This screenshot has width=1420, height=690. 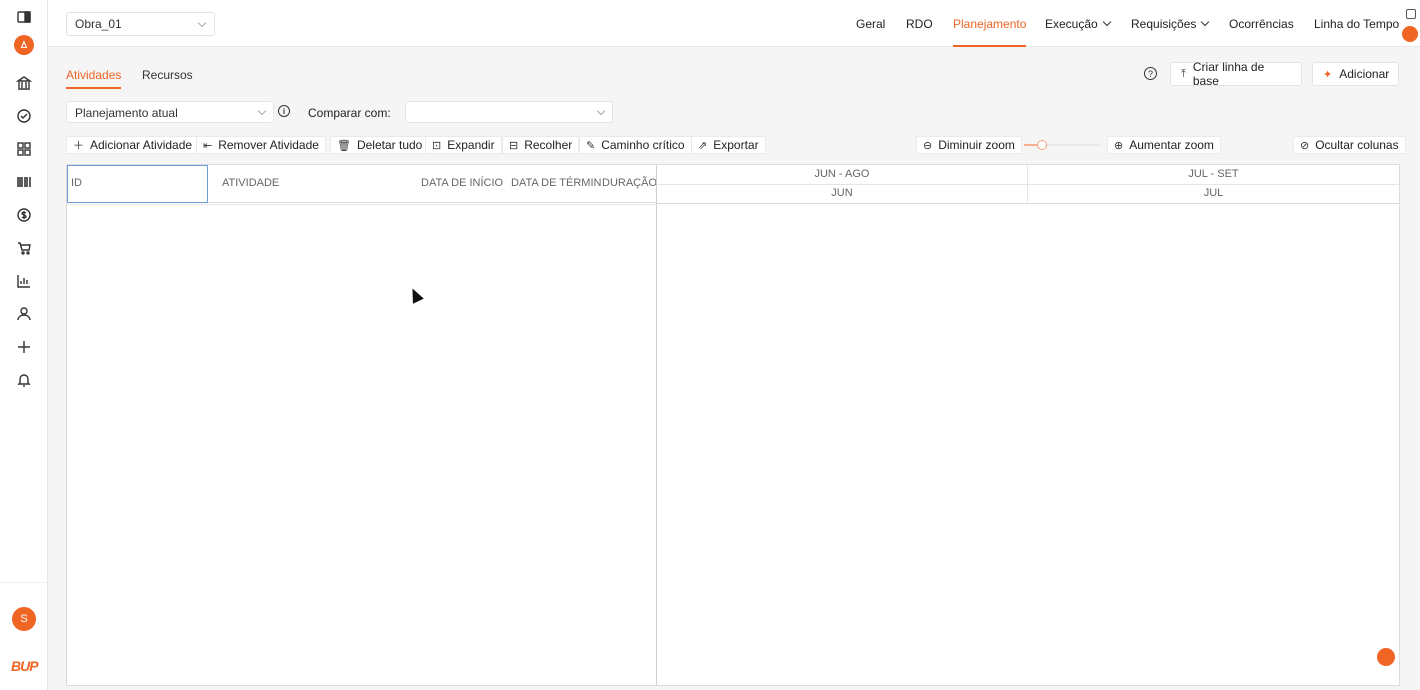 I want to click on export-label: Exportar, so click(x=736, y=145).